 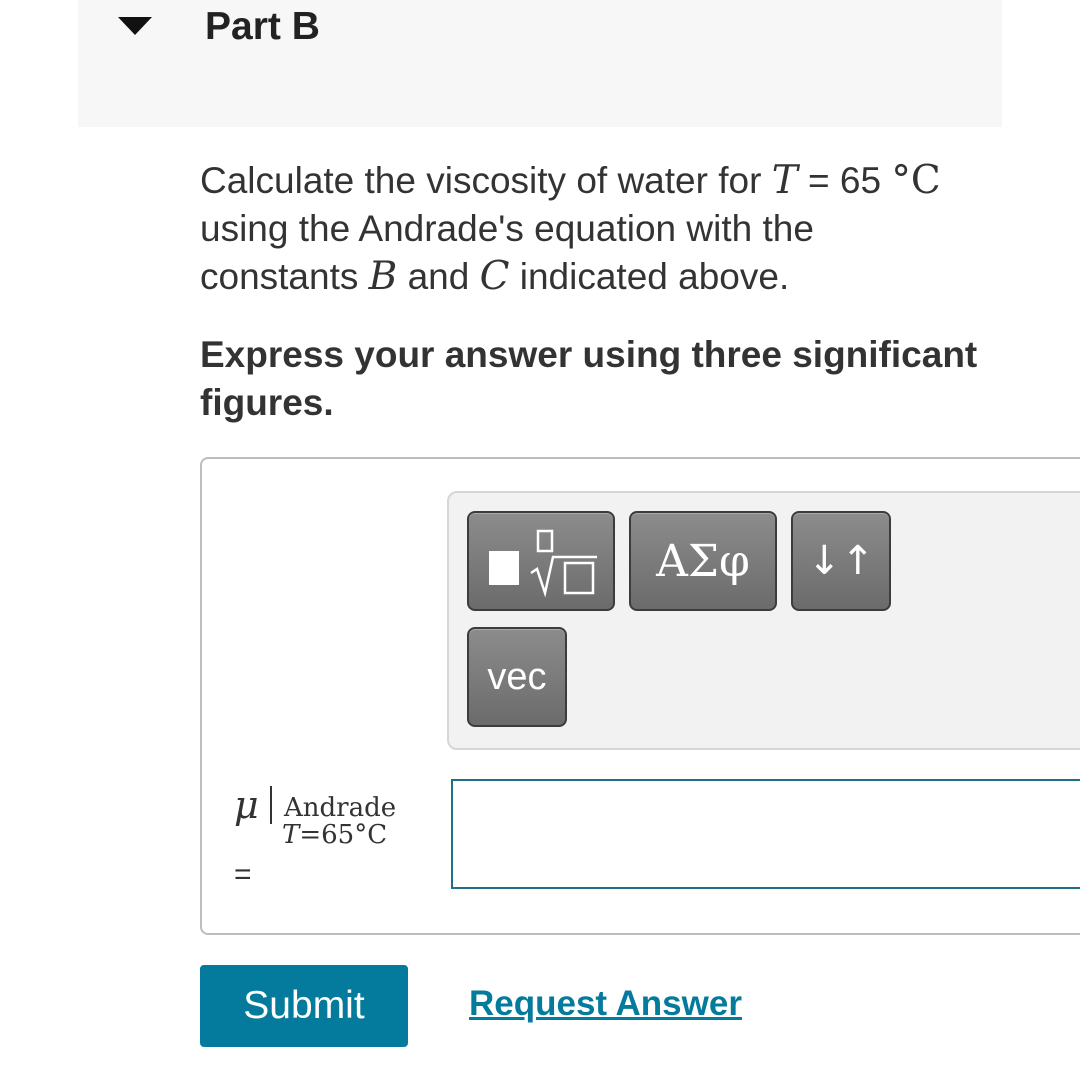 I want to click on request-answer-link: Request Answer, so click(x=605, y=1004).